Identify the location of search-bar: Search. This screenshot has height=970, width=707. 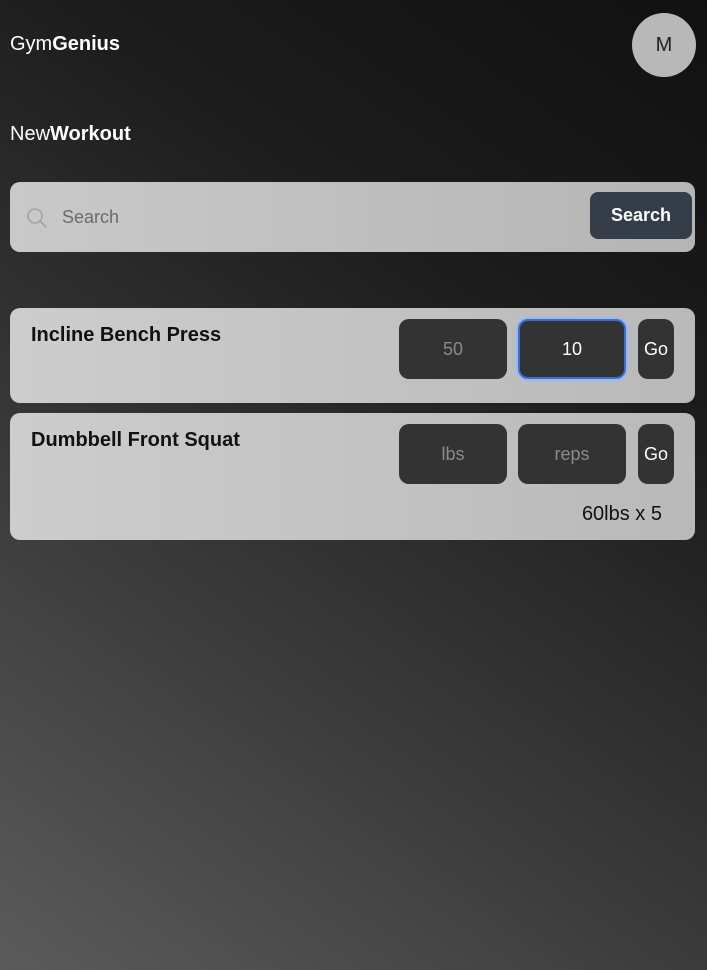
(352, 217).